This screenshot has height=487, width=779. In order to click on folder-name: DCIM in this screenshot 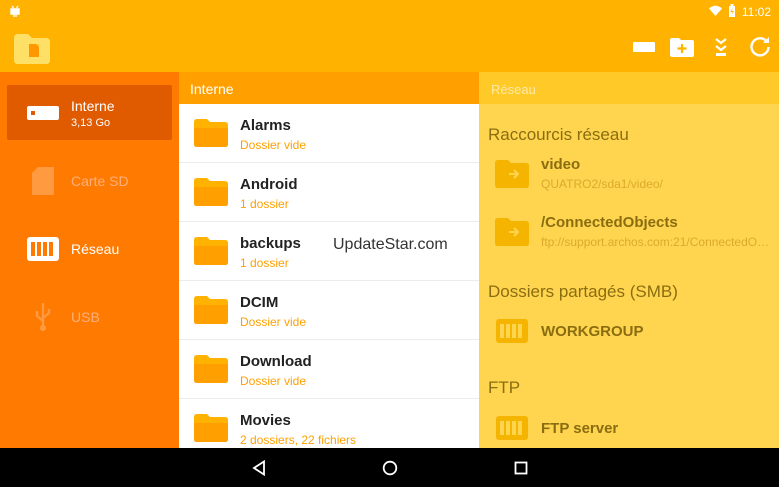, I will do `click(259, 302)`.